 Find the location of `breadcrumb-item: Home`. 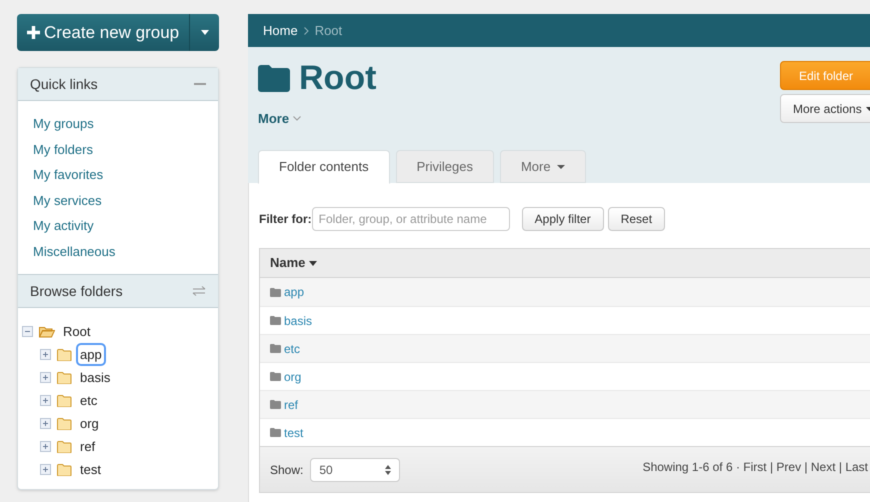

breadcrumb-item: Home is located at coordinates (280, 30).